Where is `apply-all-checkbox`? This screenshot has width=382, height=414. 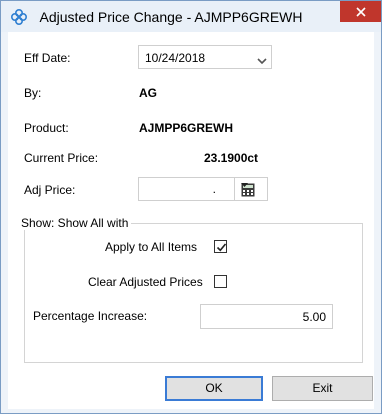 apply-all-checkbox is located at coordinates (220, 246).